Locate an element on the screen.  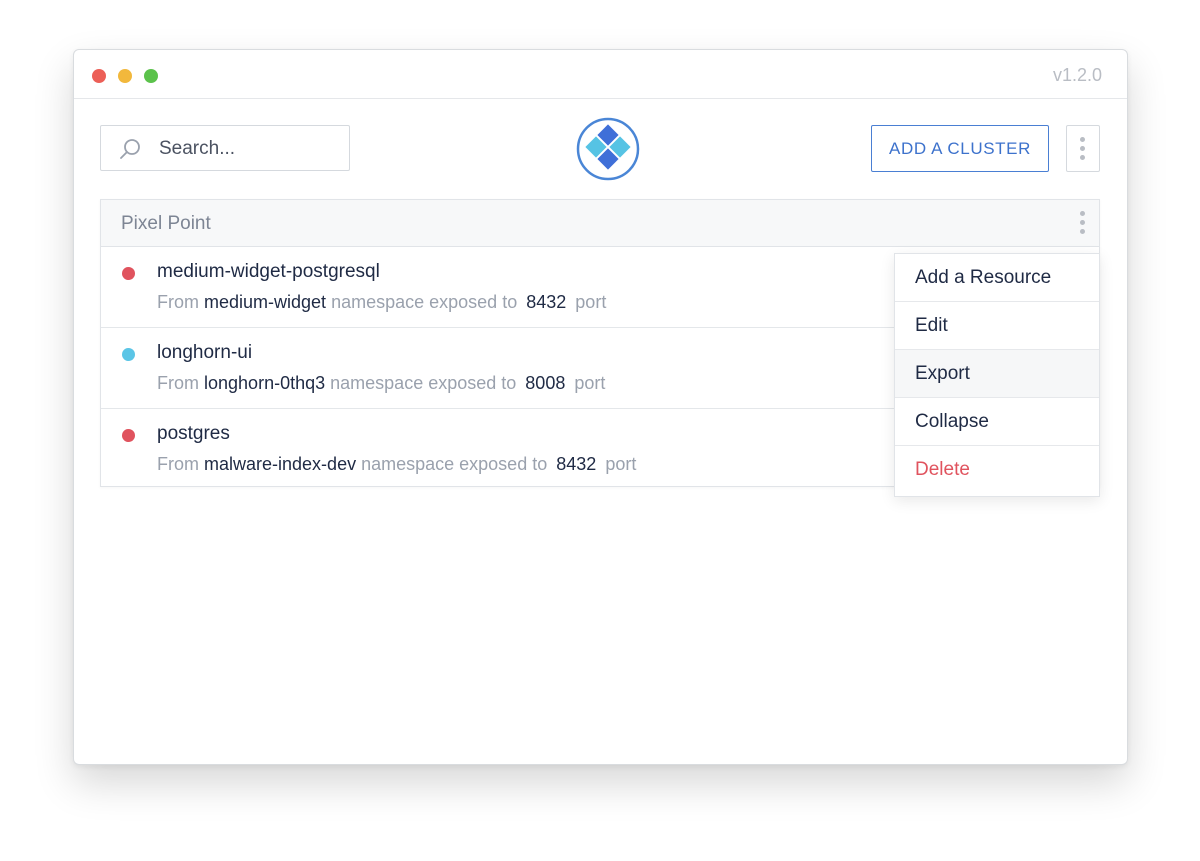
menu-item-edit: Edit is located at coordinates (997, 326).